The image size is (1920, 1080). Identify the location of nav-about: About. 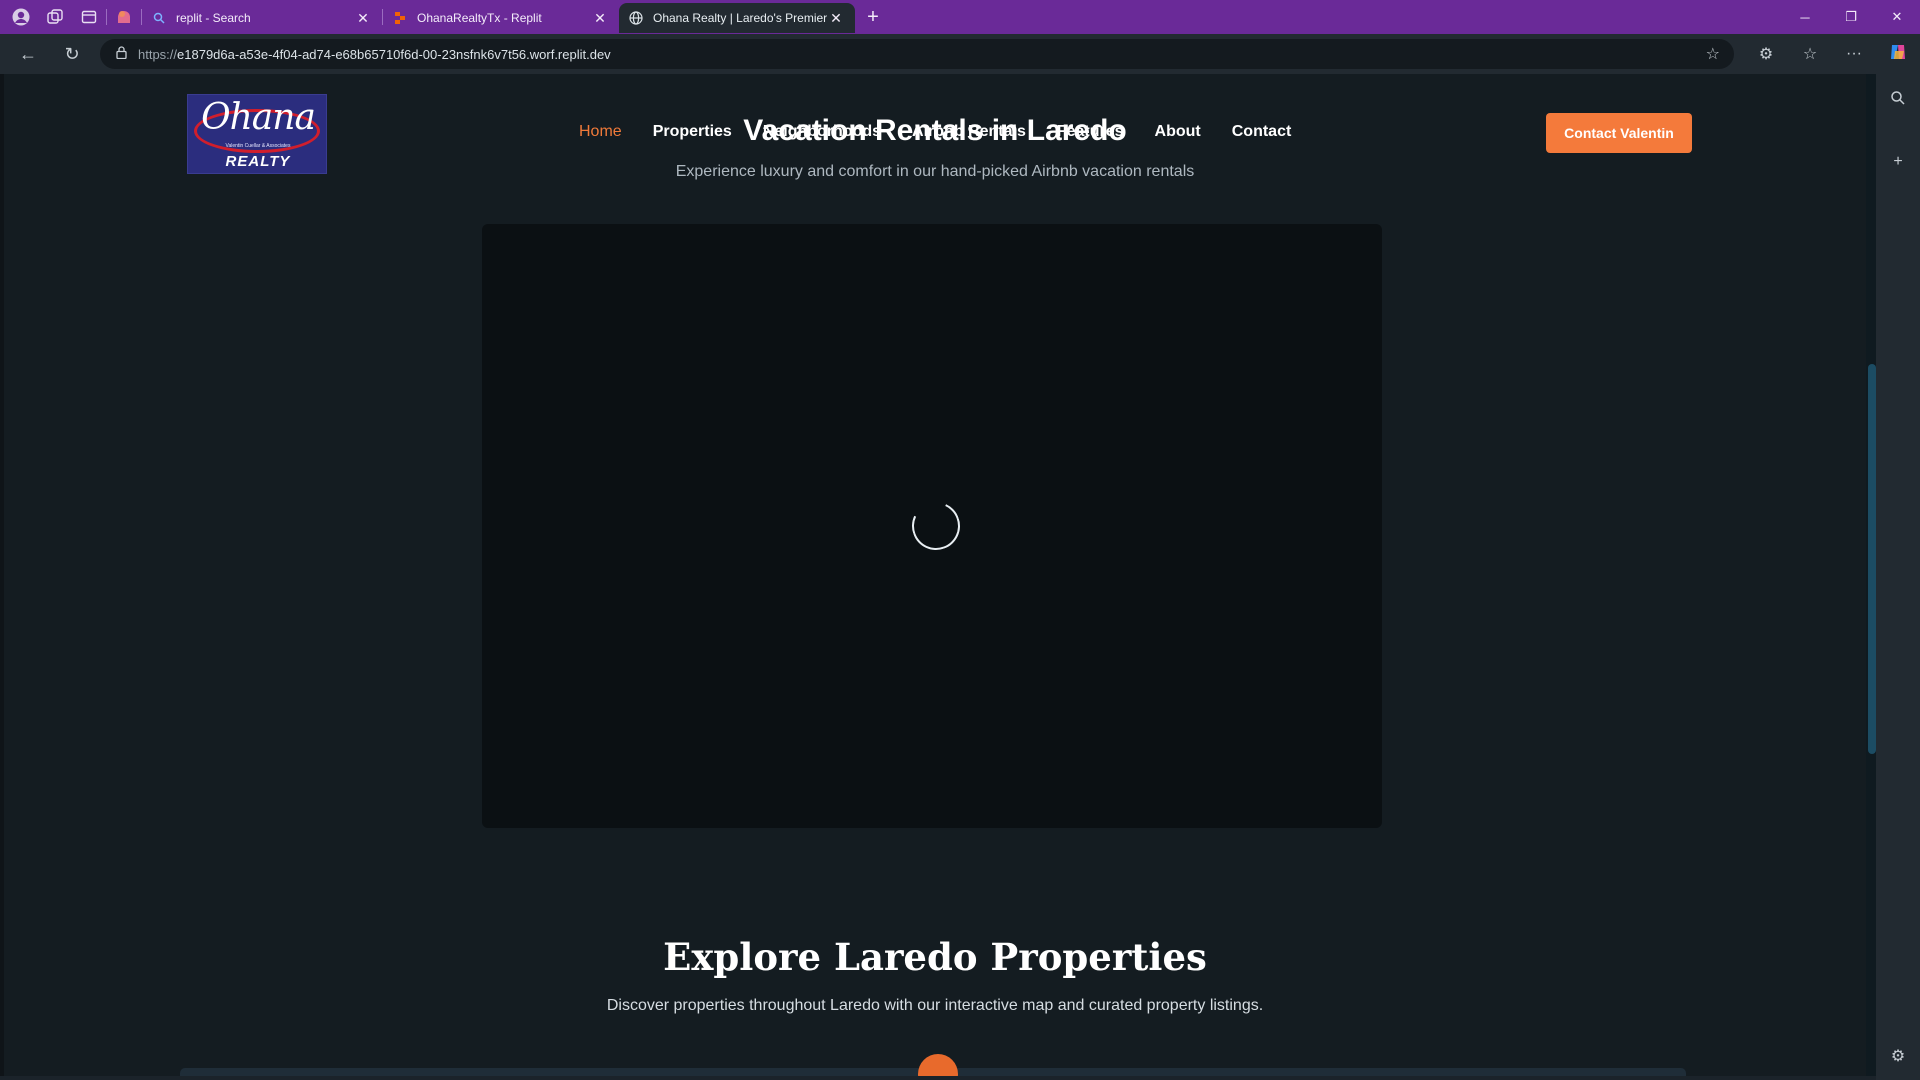
(1178, 132).